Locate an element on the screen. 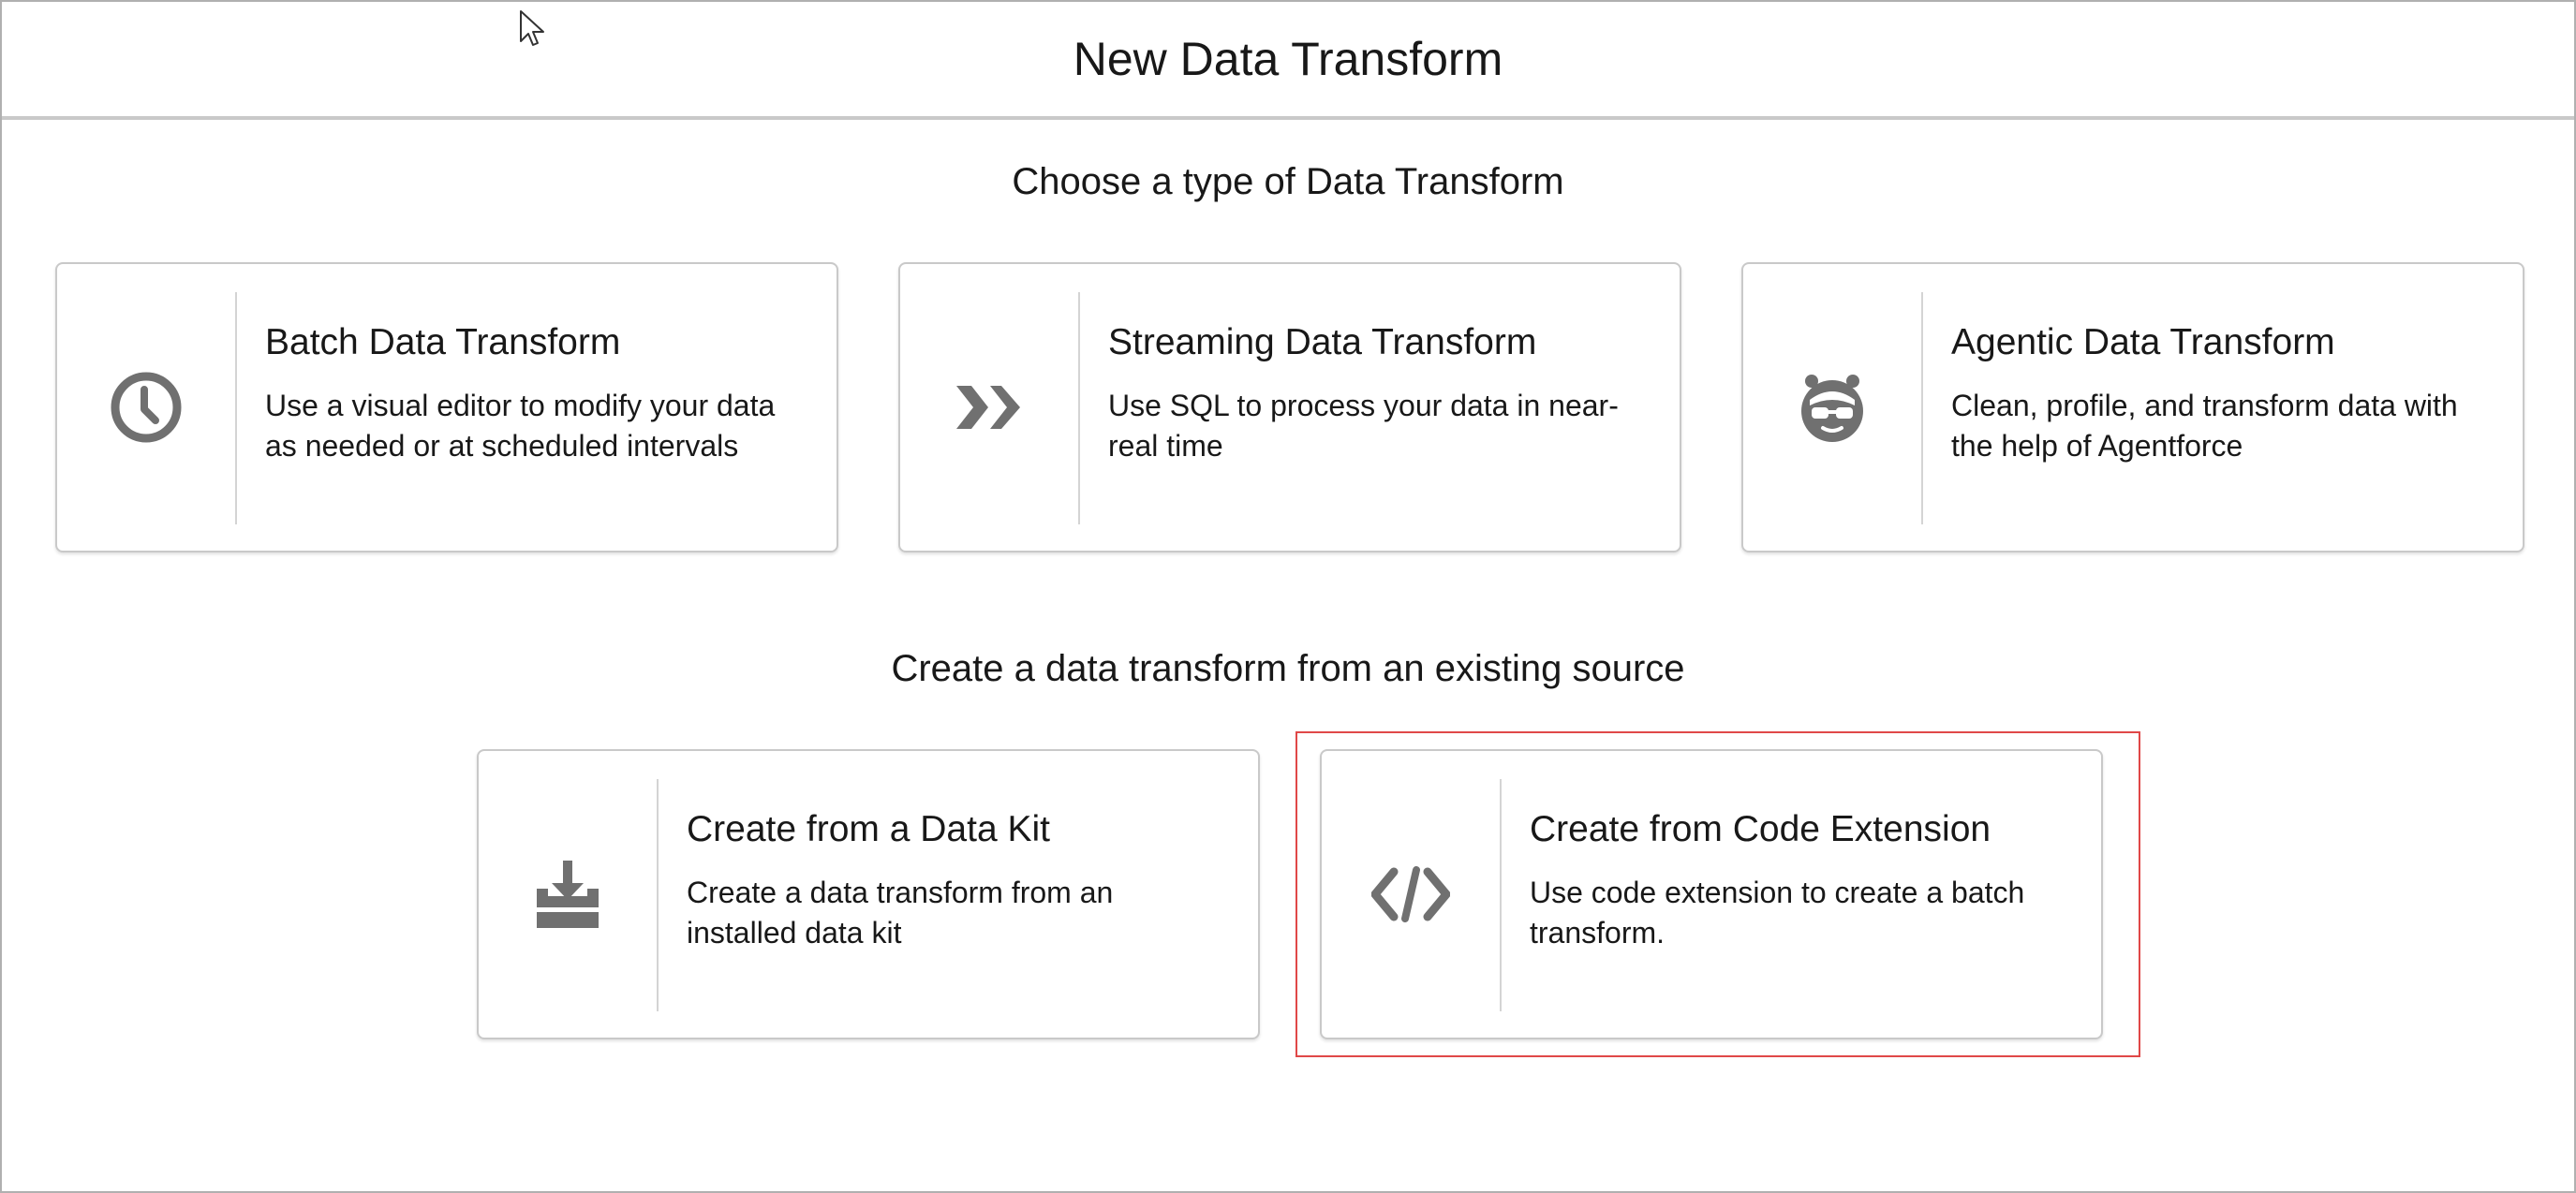 This screenshot has height=1193, width=2576. card-title: Create from Code Extension is located at coordinates (1760, 829).